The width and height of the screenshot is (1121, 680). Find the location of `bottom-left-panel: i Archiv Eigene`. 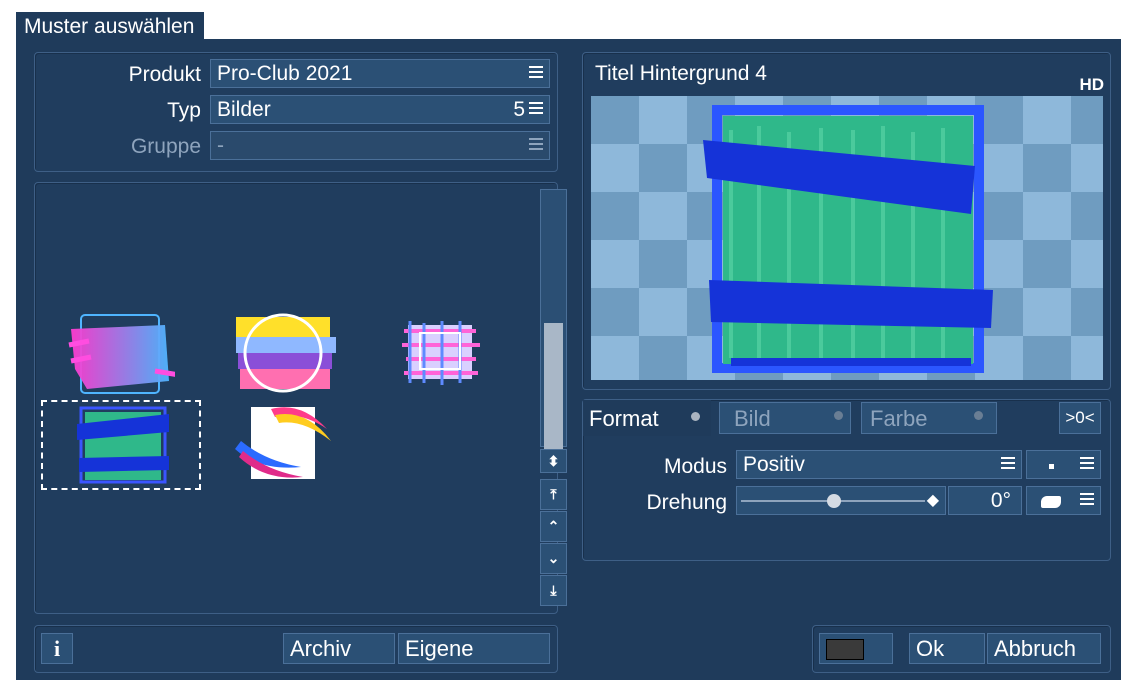

bottom-left-panel: i Archiv Eigene is located at coordinates (296, 649).